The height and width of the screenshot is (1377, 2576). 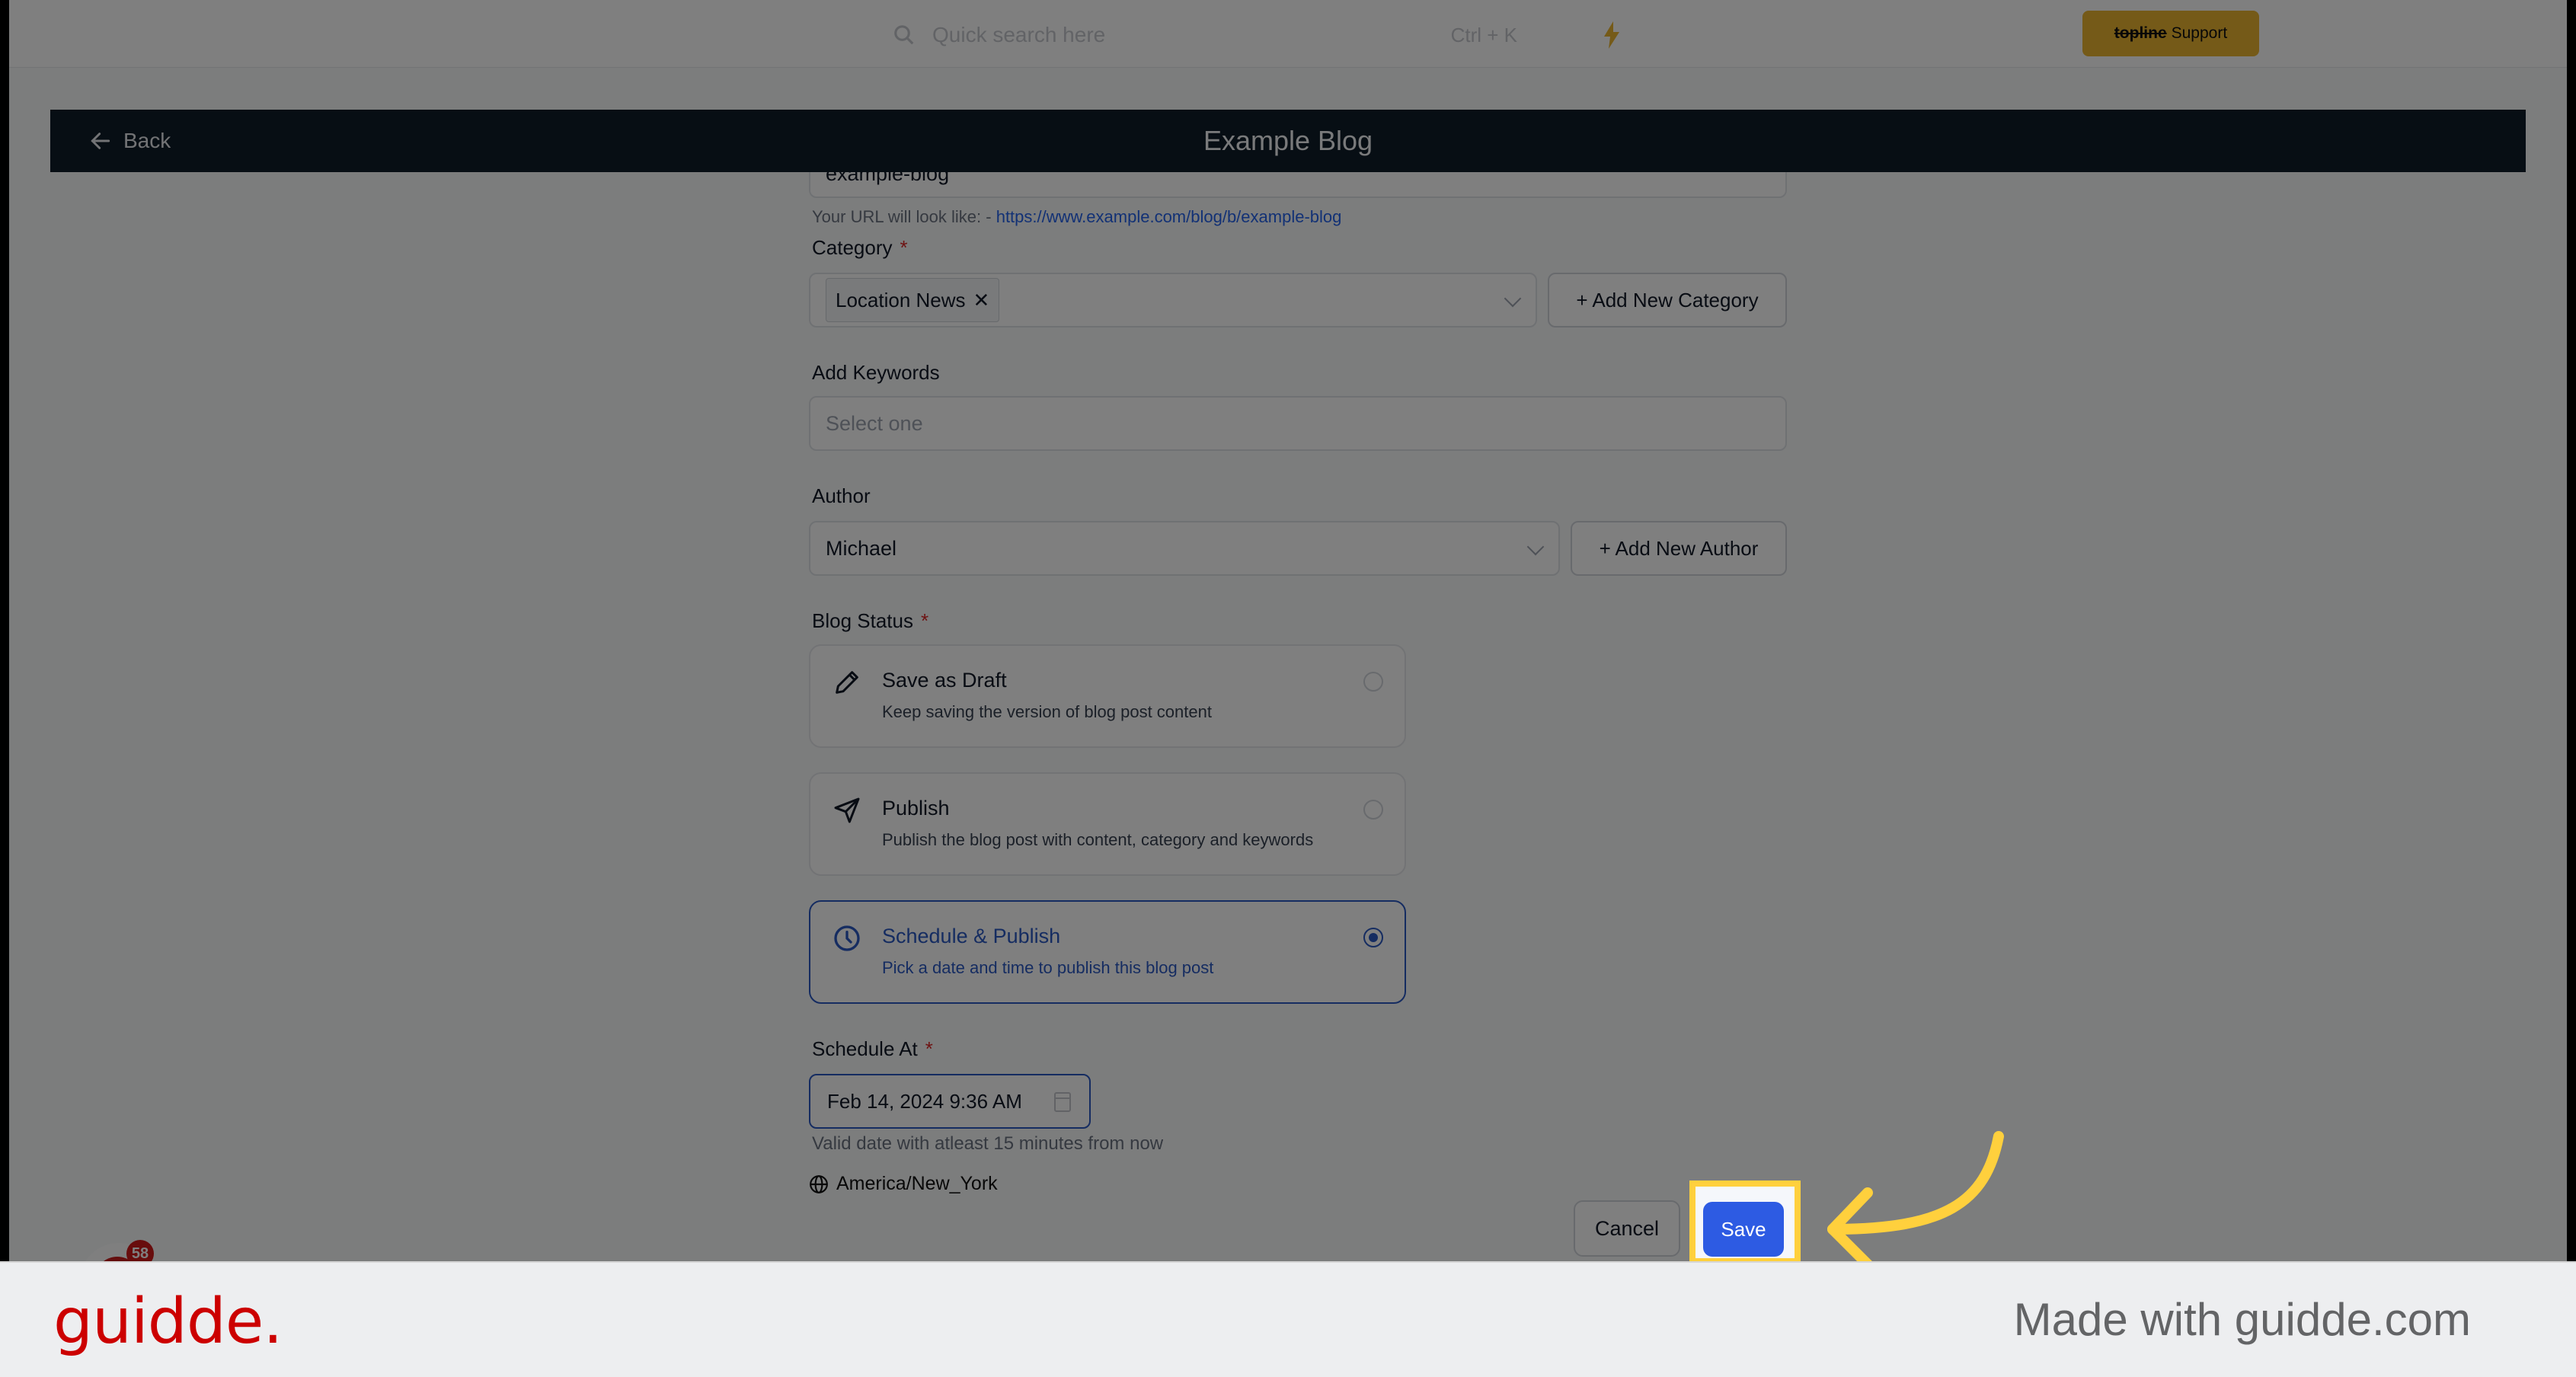 I want to click on radio-publish, so click(x=1373, y=809).